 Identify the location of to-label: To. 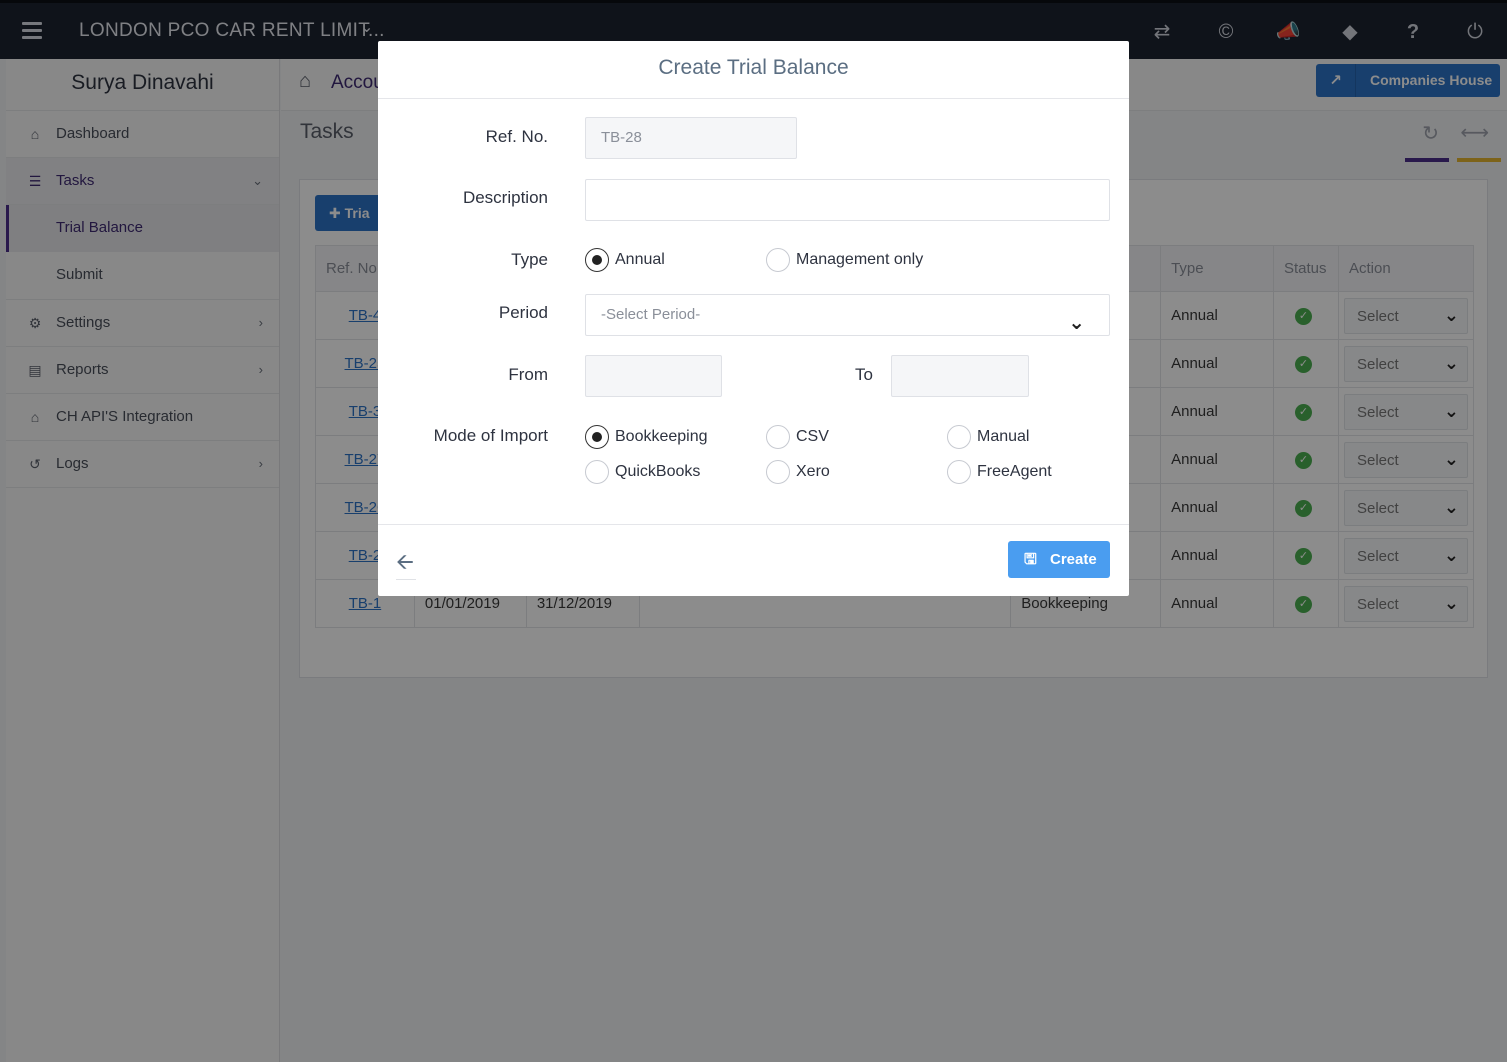
(864, 374).